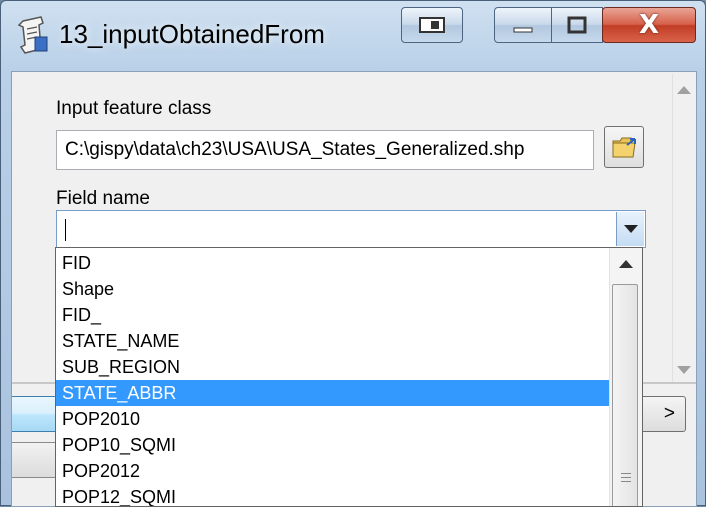 Image resolution: width=706 pixels, height=507 pixels. Describe the element at coordinates (334, 445) in the screenshot. I see `list-item: POP10_SQMI` at that location.